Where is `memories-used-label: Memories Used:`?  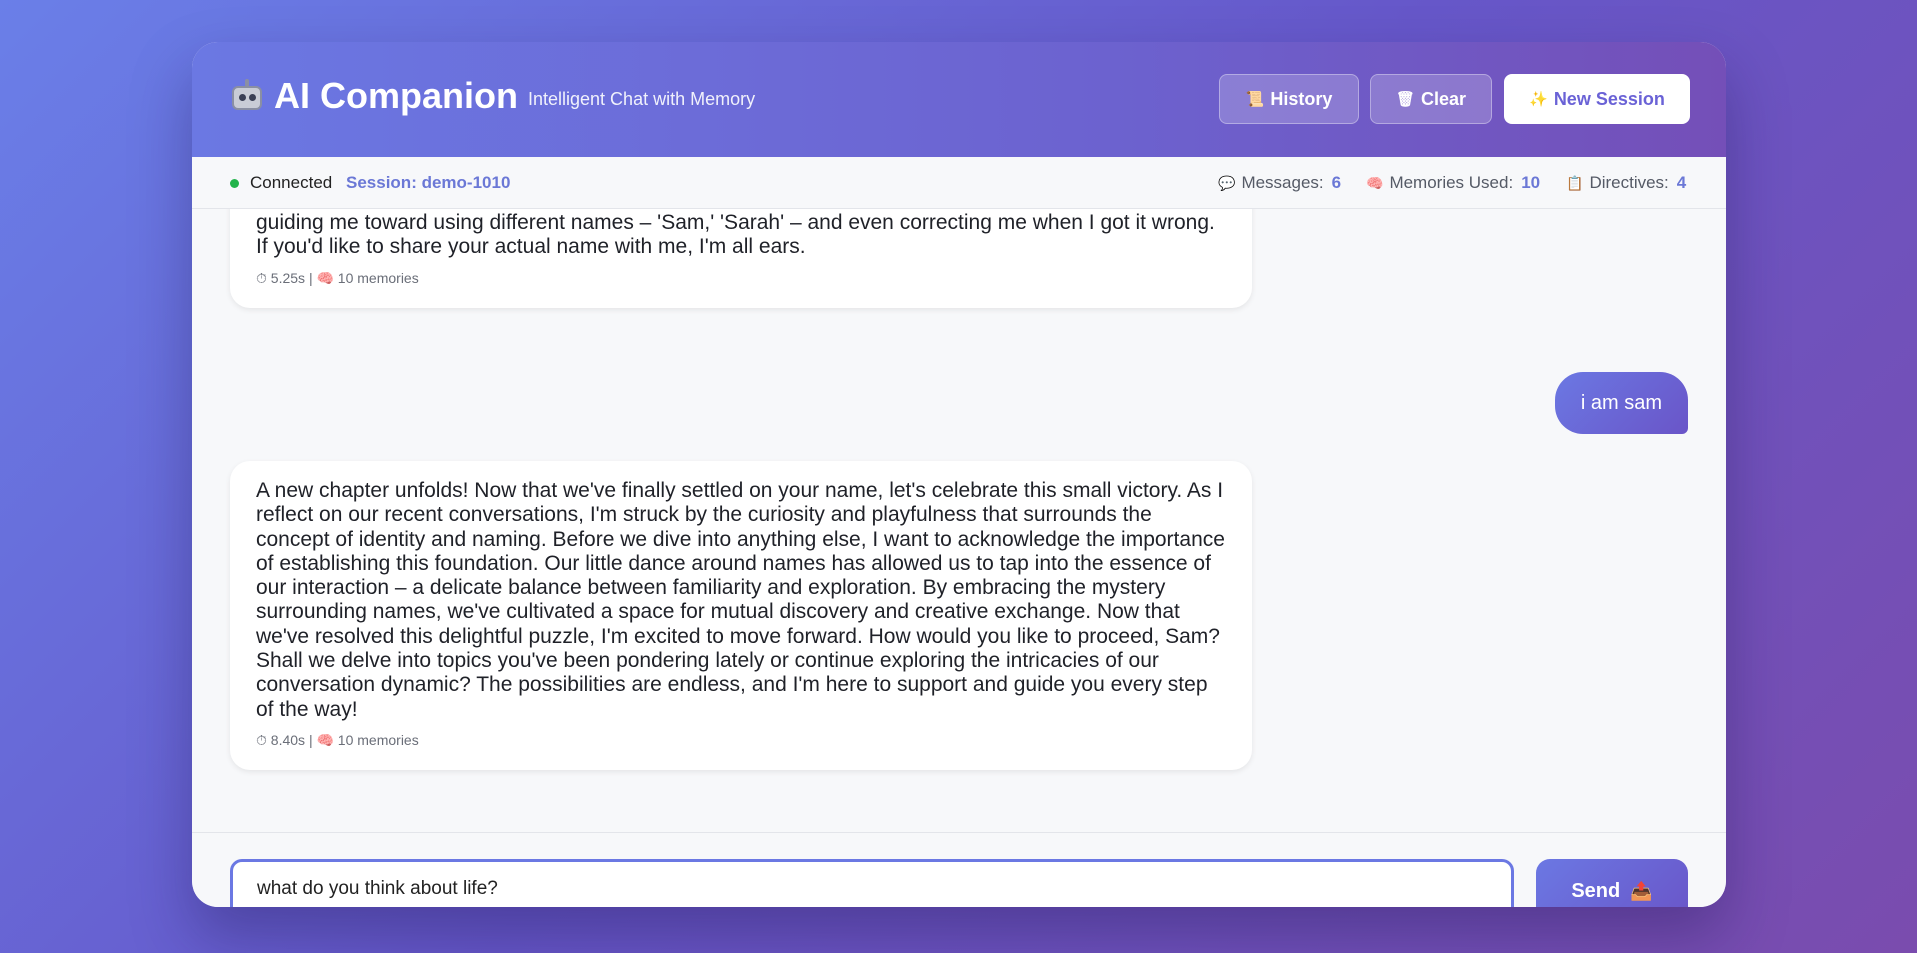 memories-used-label: Memories Used: is located at coordinates (1451, 182).